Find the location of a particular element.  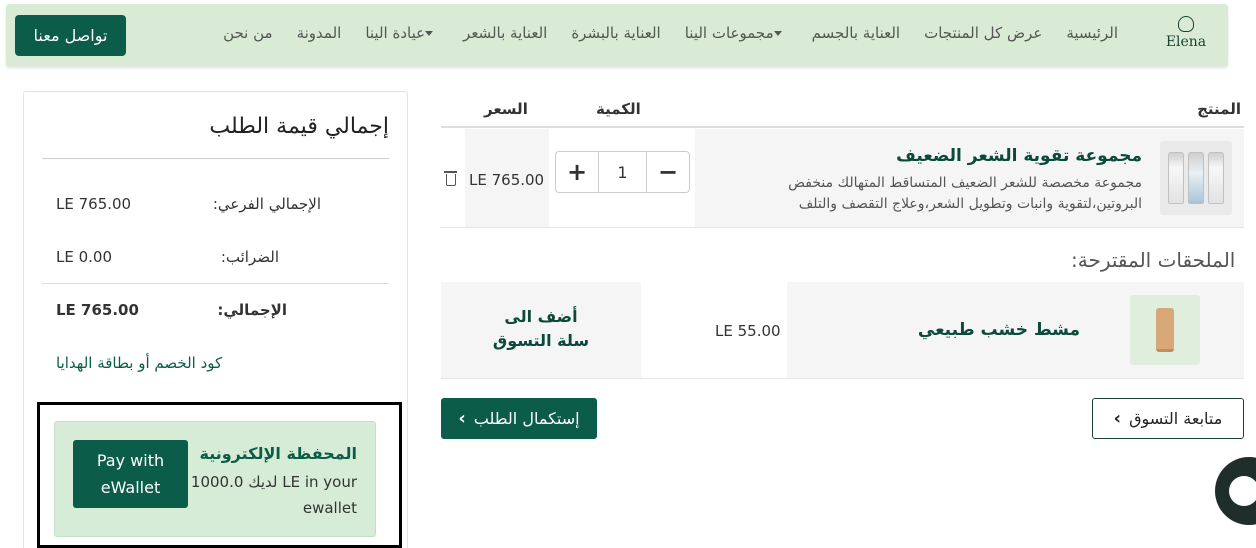

cart-table-header: المنتج الكمية السعر is located at coordinates (842, 114).